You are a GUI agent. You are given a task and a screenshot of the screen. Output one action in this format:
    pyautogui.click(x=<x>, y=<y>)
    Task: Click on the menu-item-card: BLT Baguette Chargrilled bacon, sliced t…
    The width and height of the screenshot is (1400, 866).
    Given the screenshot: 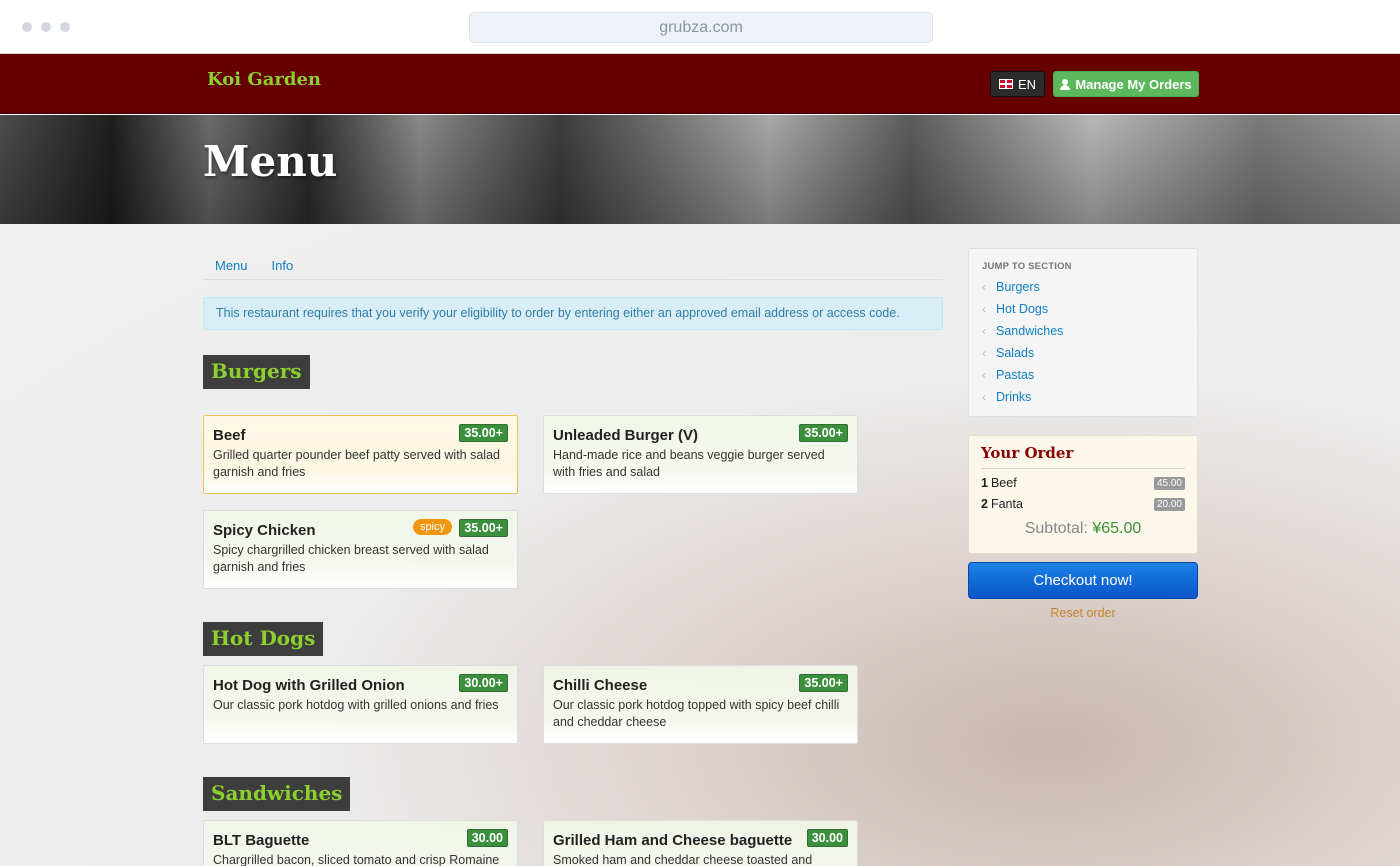 What is the action you would take?
    pyautogui.click(x=360, y=843)
    